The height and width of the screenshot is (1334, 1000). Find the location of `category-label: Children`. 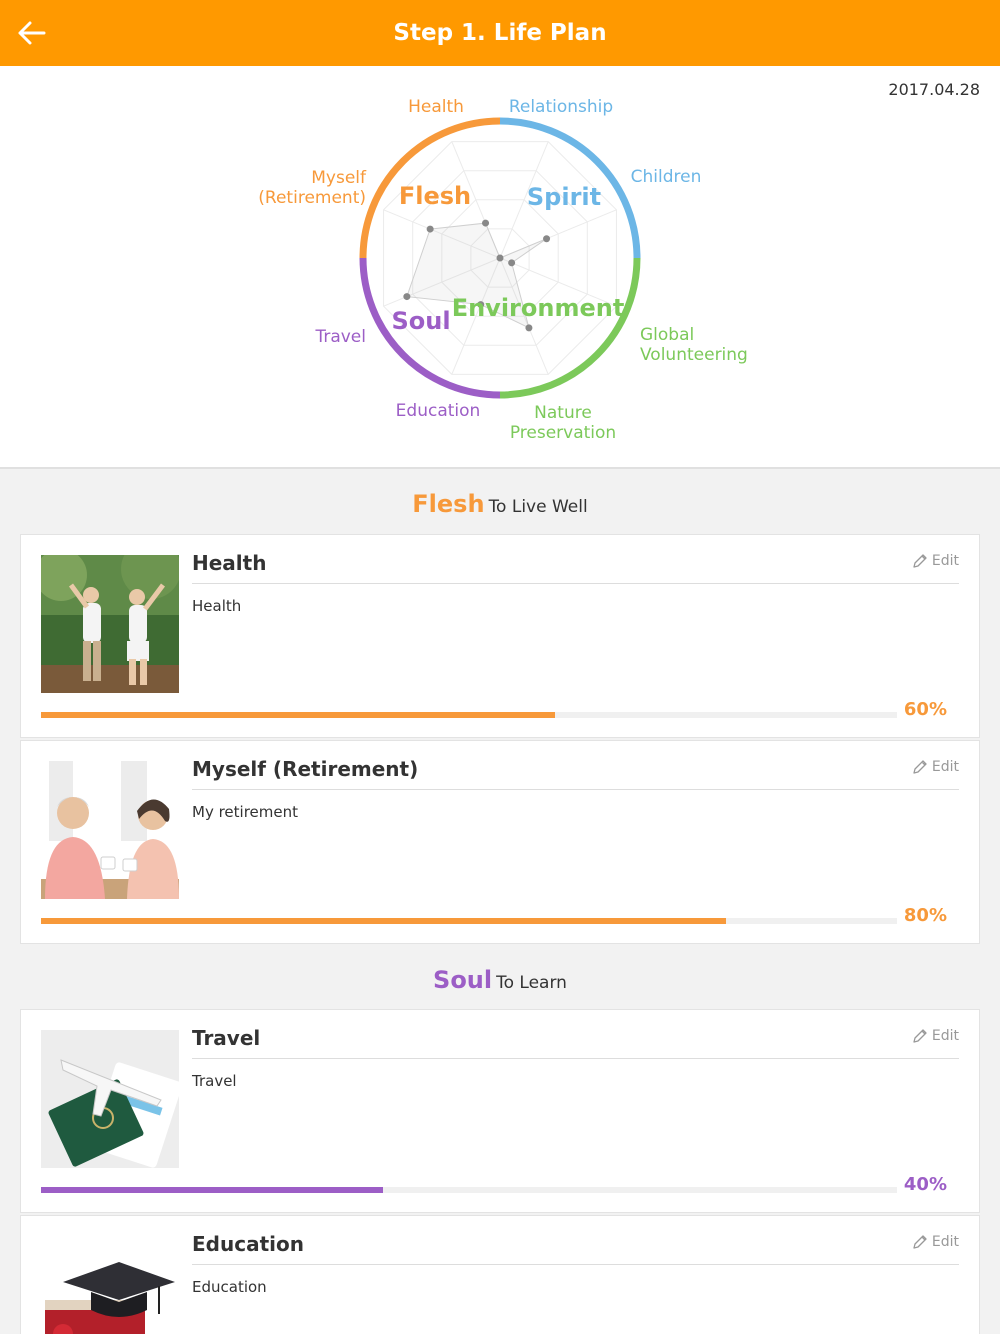

category-label: Children is located at coordinates (666, 177).